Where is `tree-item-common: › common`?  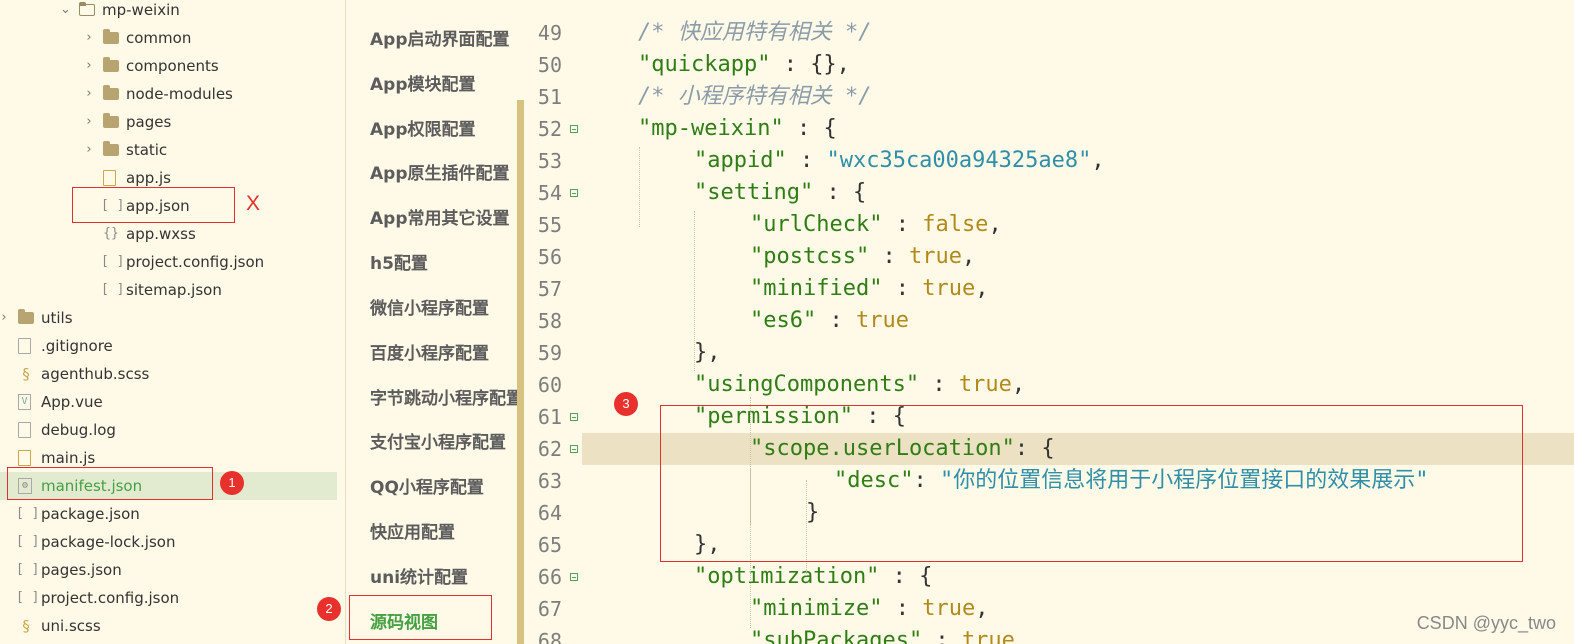
tree-item-common: › common is located at coordinates (168, 38).